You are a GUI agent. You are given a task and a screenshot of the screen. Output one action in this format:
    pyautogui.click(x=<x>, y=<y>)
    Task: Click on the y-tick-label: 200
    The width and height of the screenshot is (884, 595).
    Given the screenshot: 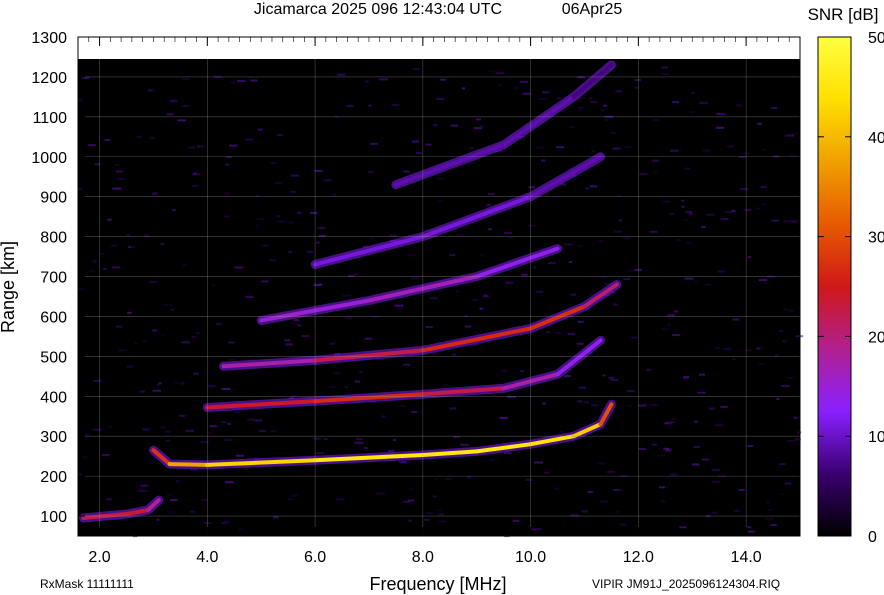 What is the action you would take?
    pyautogui.click(x=53, y=477)
    